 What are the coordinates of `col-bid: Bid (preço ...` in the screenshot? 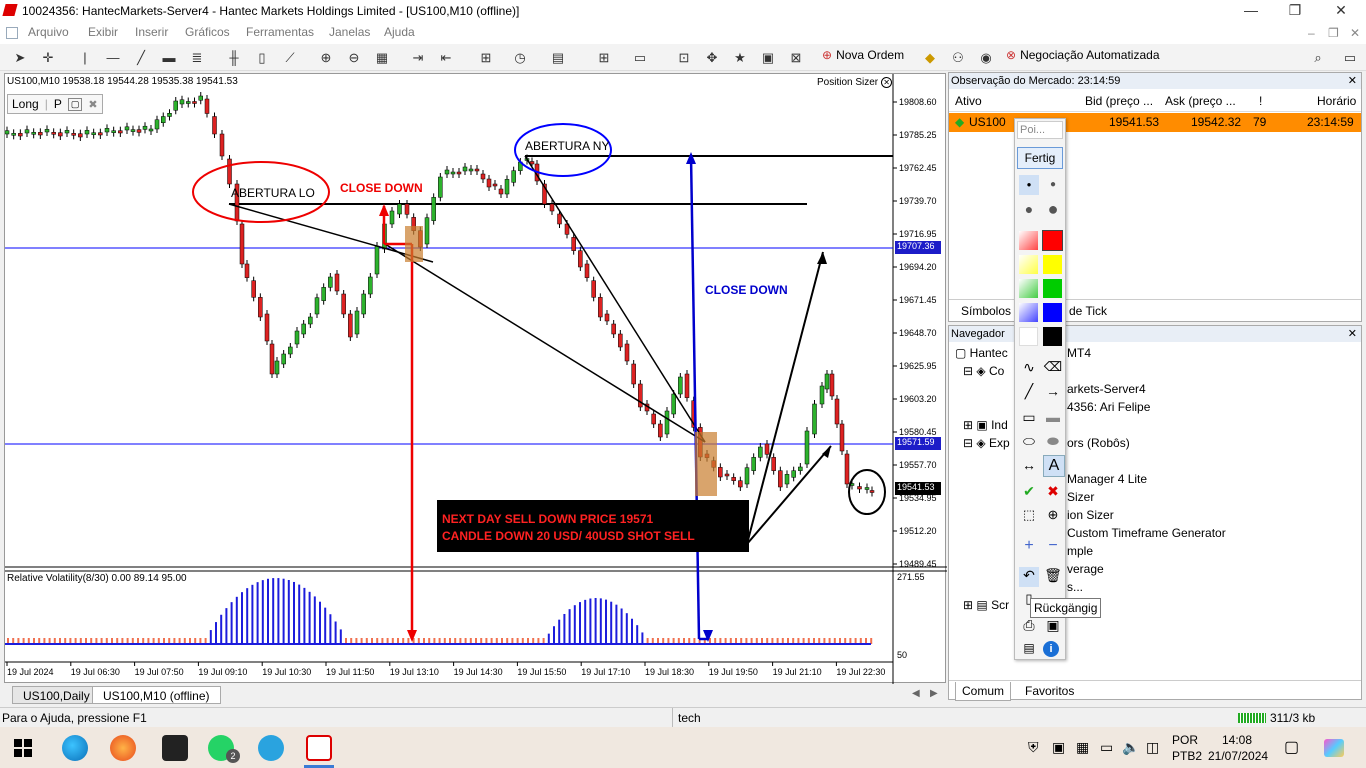 It's located at (1119, 101).